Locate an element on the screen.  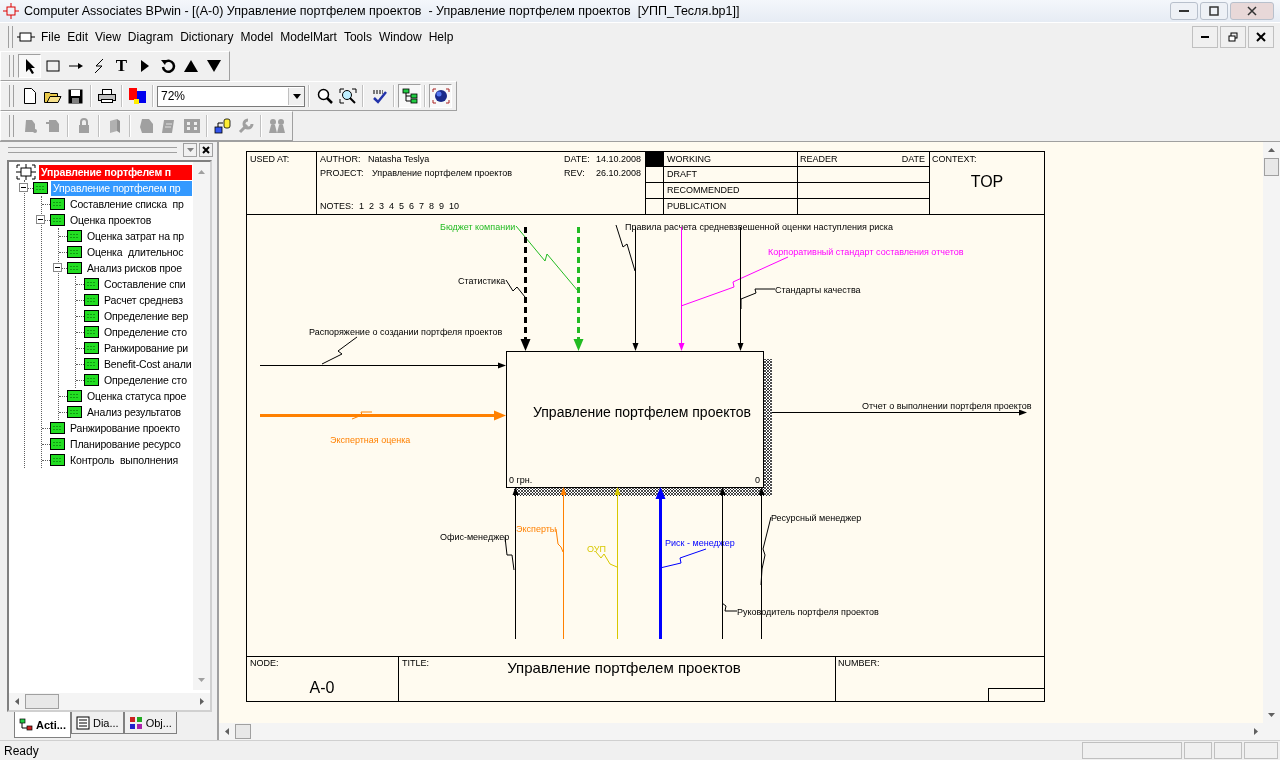
close-icon is located at coordinates (206, 150).